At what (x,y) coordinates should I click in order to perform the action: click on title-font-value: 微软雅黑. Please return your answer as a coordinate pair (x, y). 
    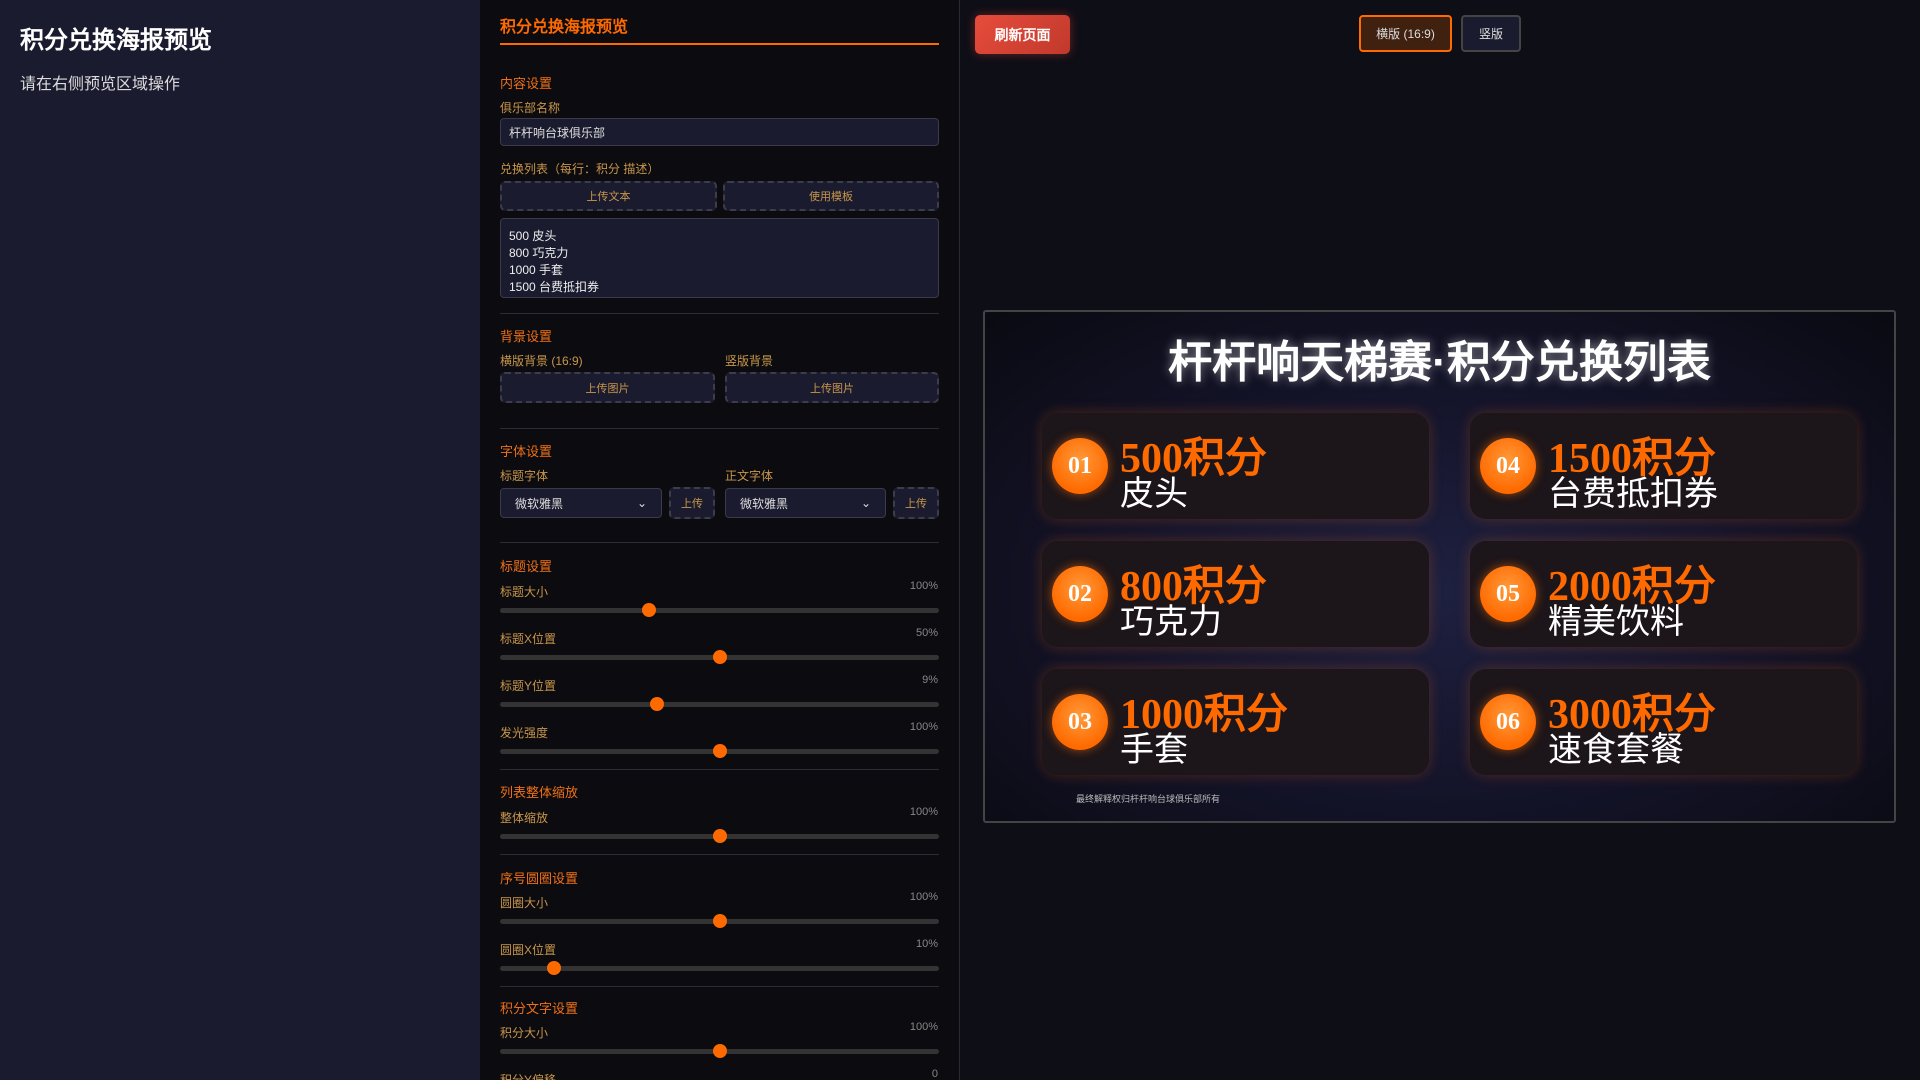
    Looking at the image, I should click on (539, 503).